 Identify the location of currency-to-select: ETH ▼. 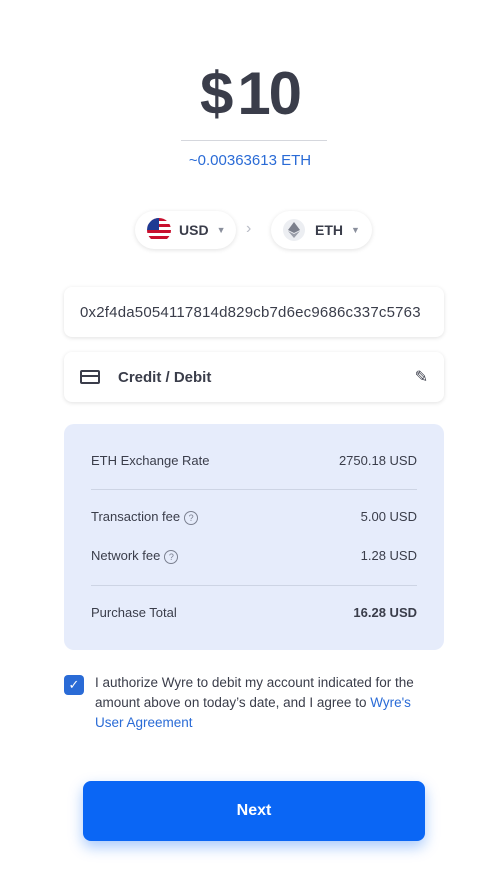
(321, 230).